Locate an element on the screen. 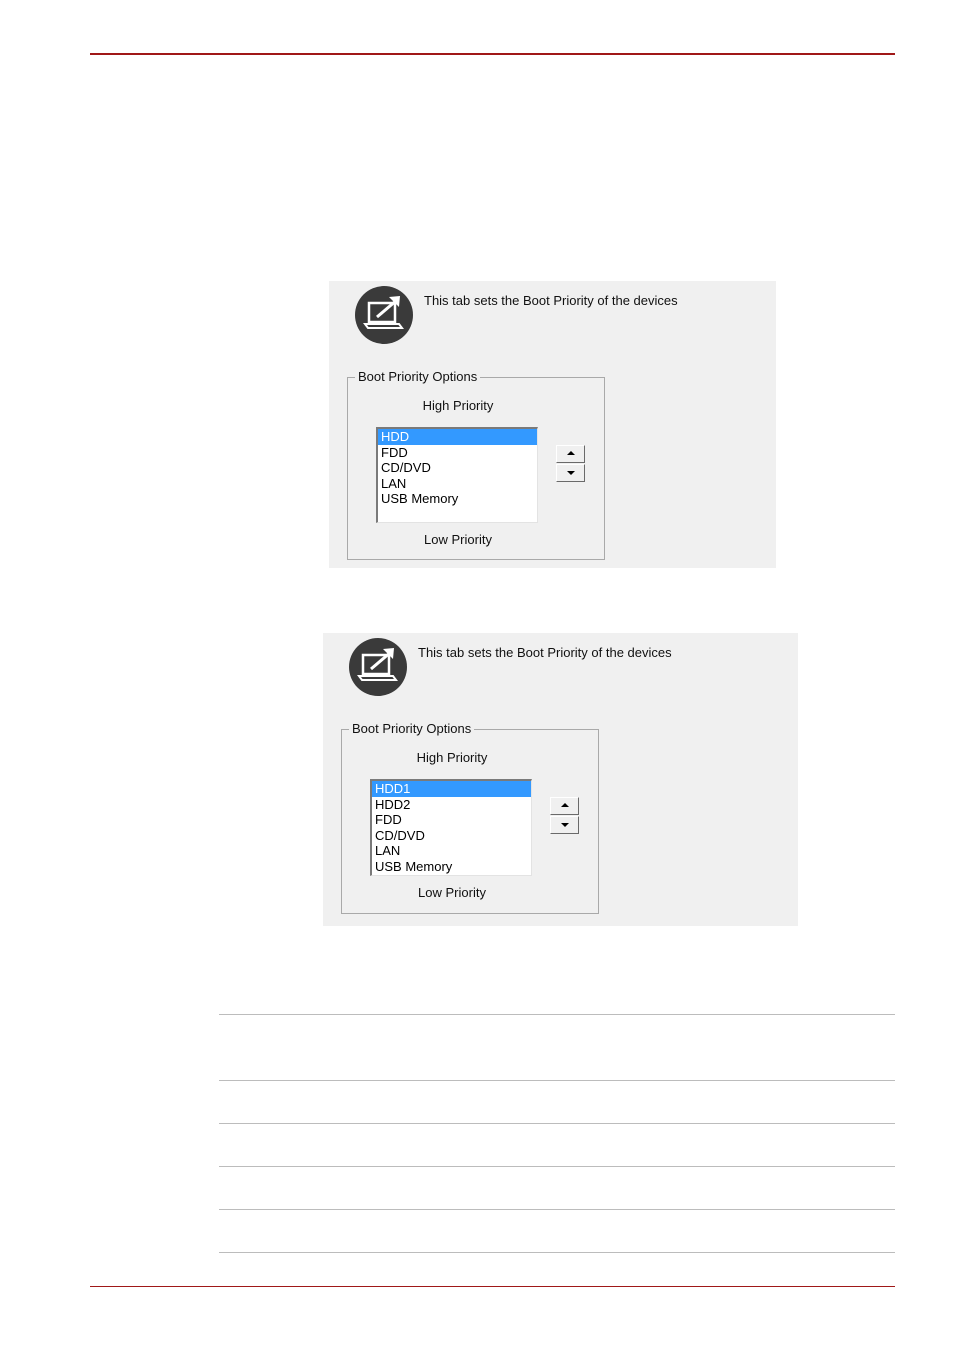 This screenshot has width=954, height=1351. footer-rule is located at coordinates (492, 1286).